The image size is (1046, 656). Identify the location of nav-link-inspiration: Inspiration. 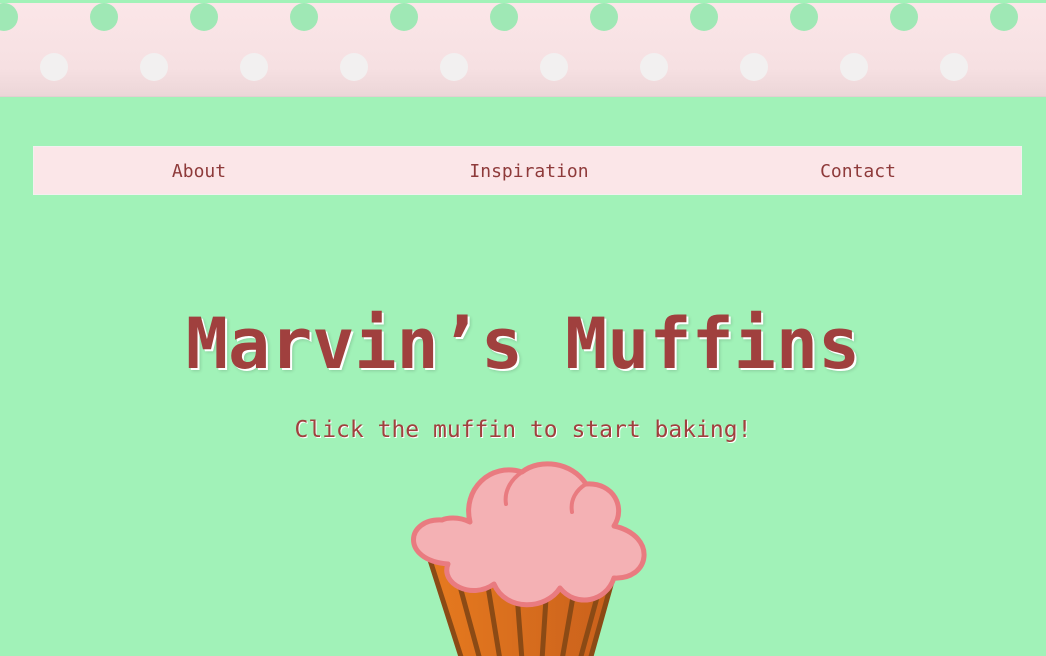
(528, 171).